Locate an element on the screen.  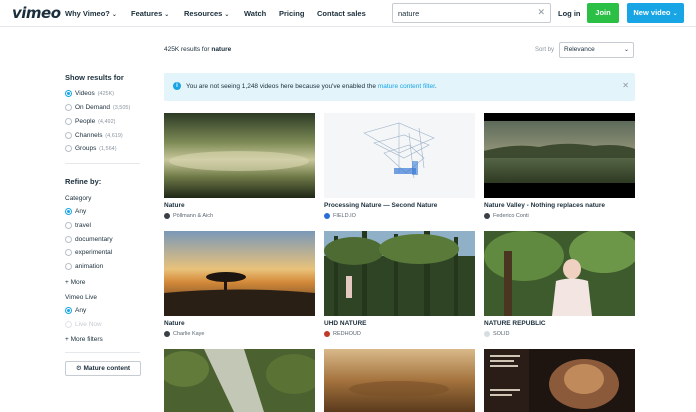
live-option-any: Any is located at coordinates (75, 312).